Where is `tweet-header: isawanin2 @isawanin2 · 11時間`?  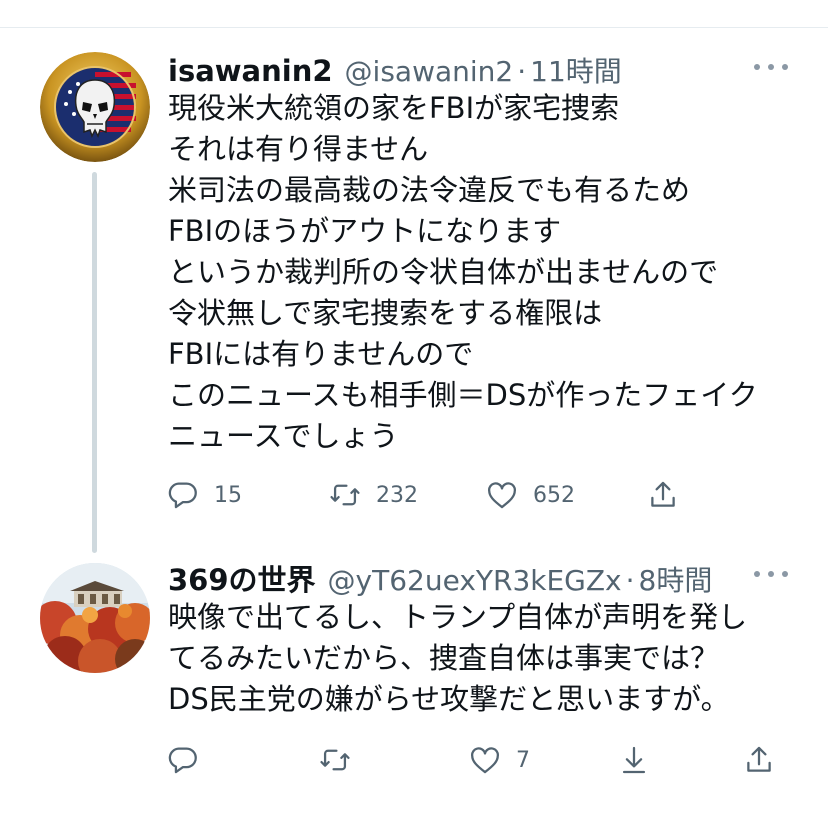 tweet-header: isawanin2 @isawanin2 · 11時間 is located at coordinates (395, 70).